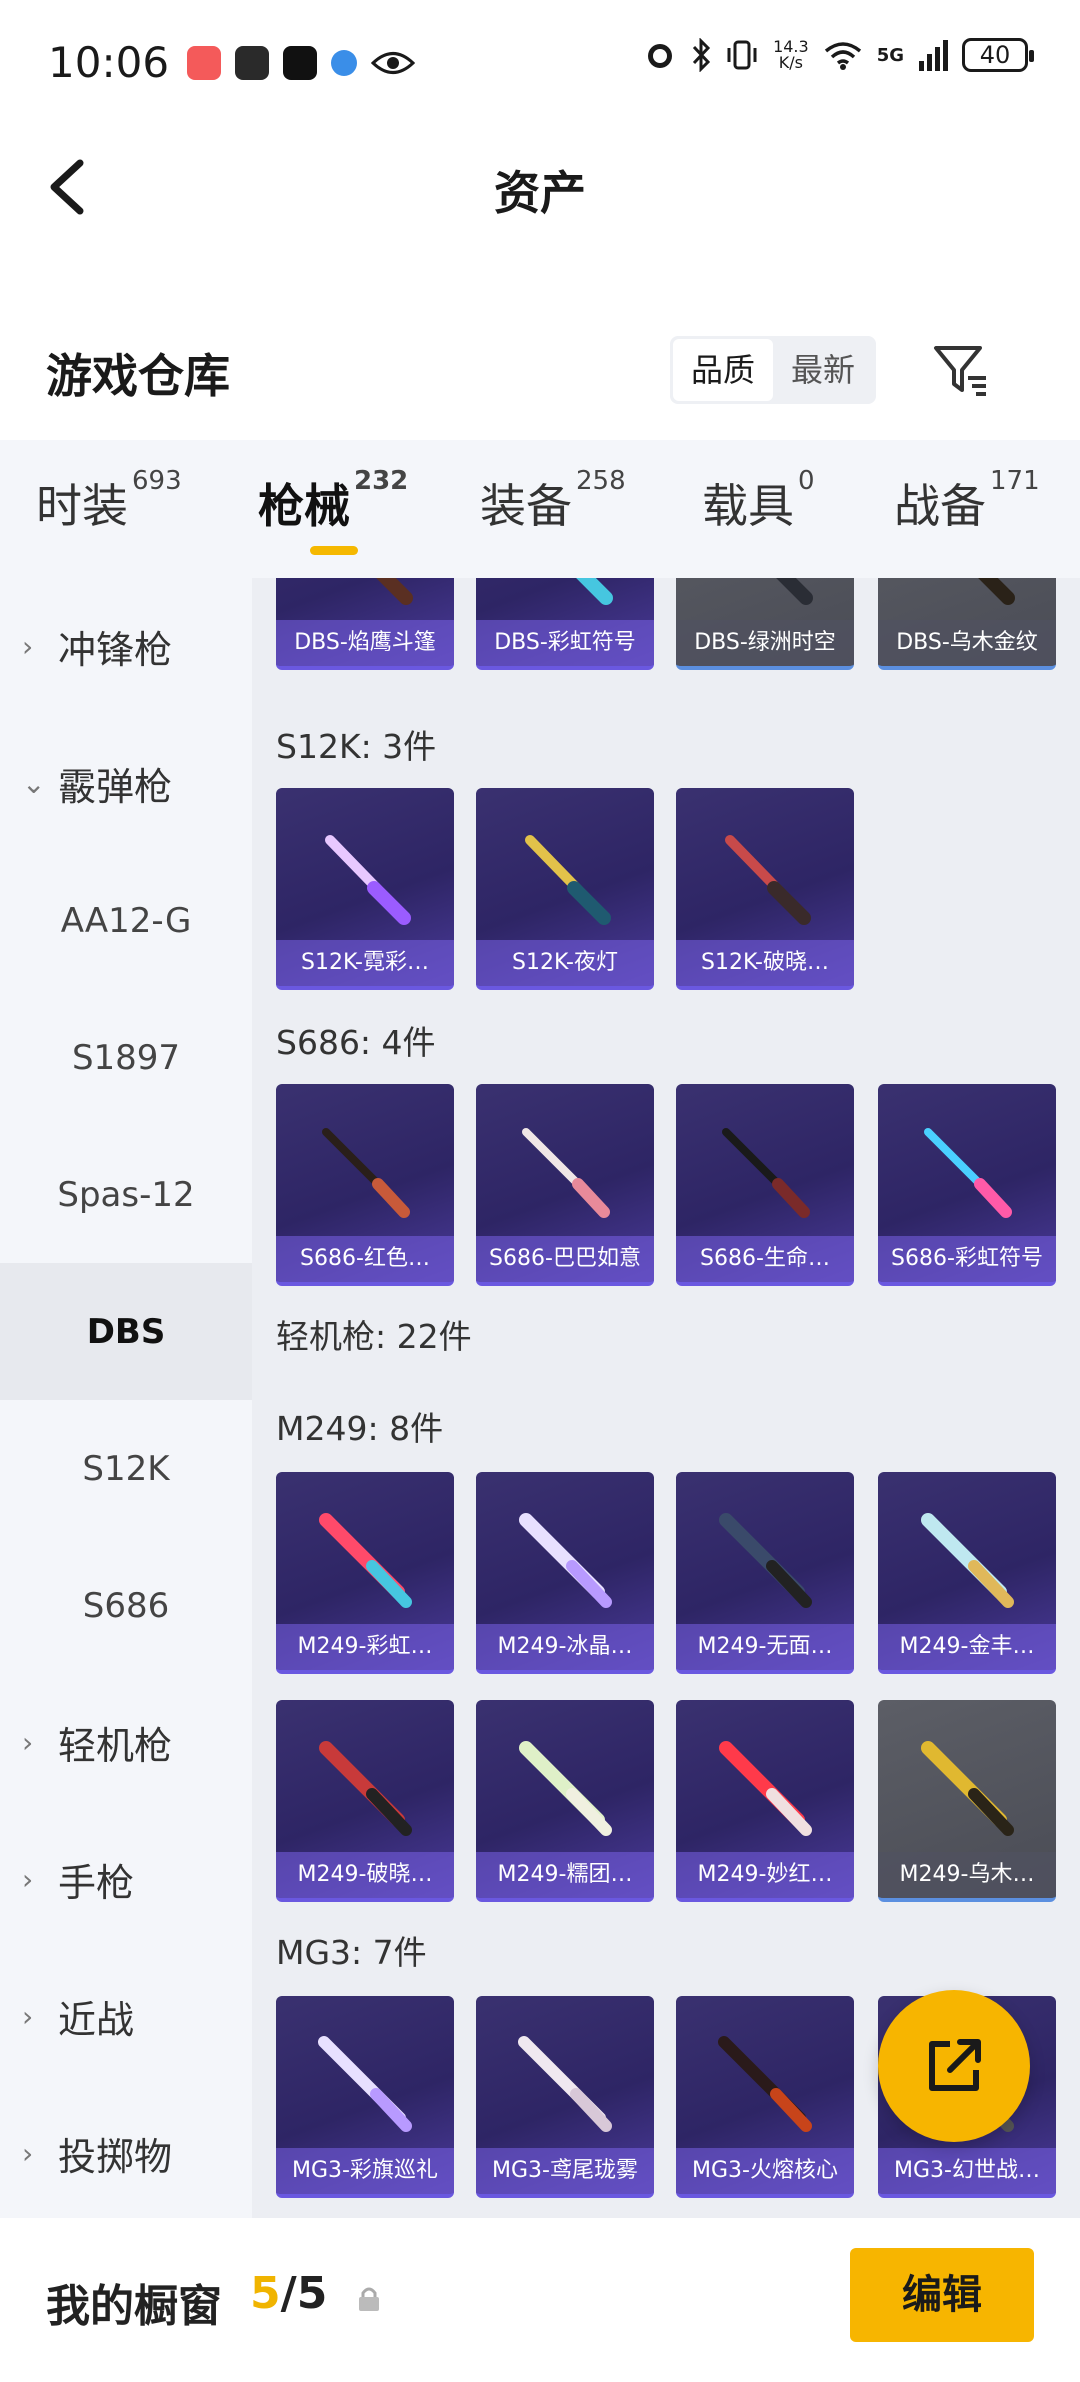 The width and height of the screenshot is (1080, 2382). Describe the element at coordinates (360, 1428) in the screenshot. I see `group-label-m249: M249: 8件` at that location.